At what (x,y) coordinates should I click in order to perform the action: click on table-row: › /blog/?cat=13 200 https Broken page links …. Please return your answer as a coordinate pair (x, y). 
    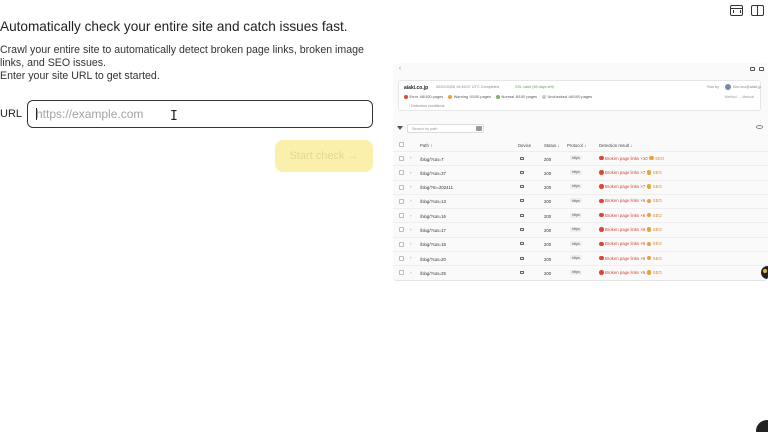
    Looking at the image, I should click on (580, 202).